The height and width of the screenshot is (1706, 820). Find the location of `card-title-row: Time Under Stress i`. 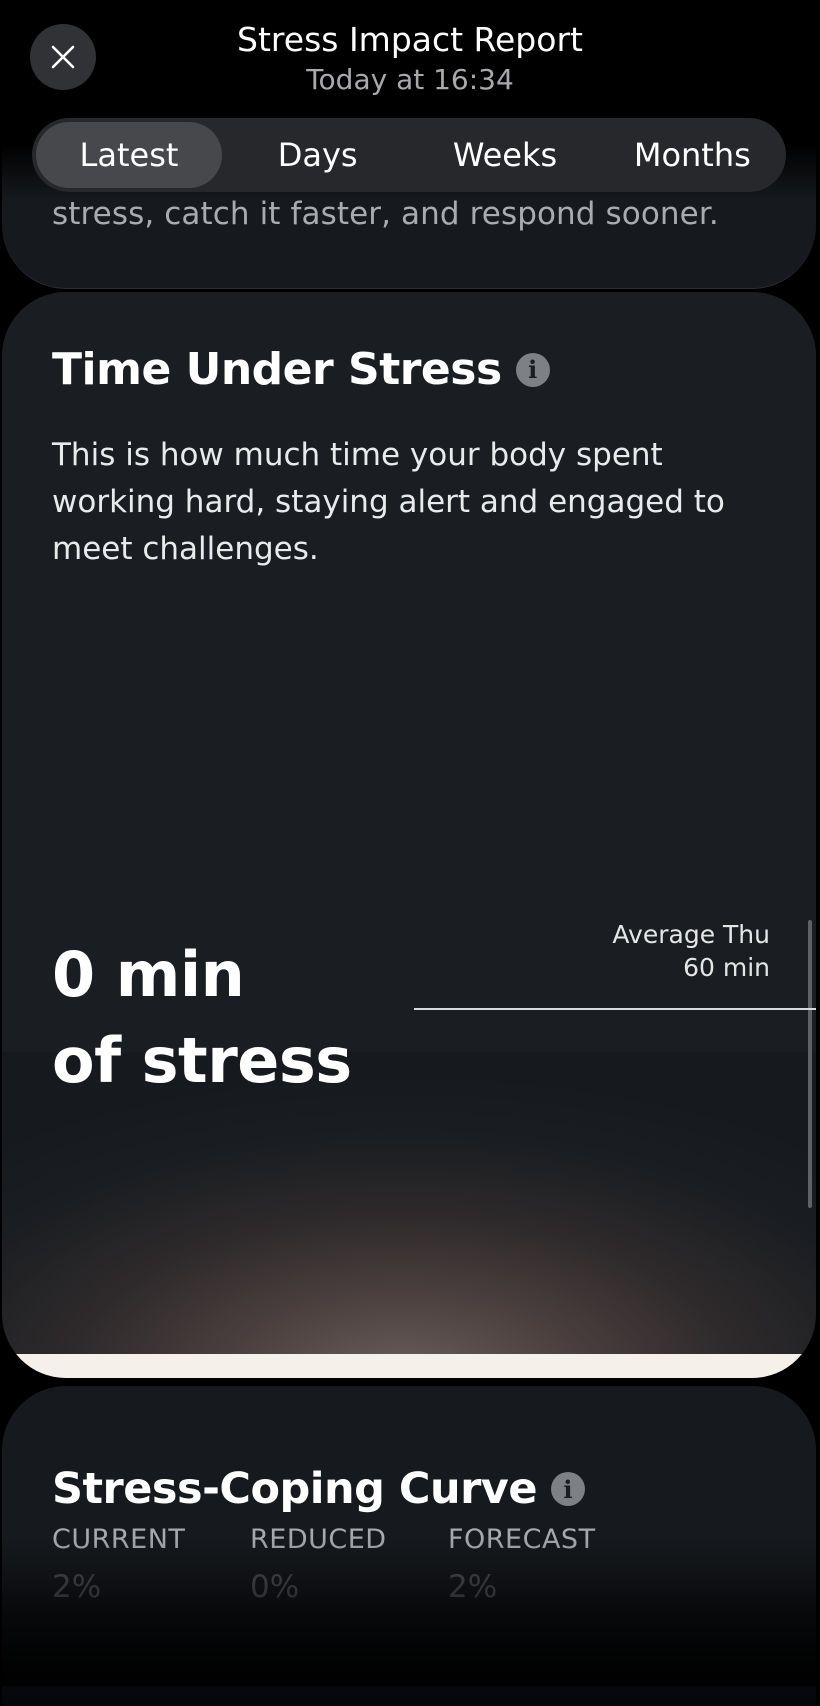

card-title-row: Time Under Stress i is located at coordinates (301, 369).